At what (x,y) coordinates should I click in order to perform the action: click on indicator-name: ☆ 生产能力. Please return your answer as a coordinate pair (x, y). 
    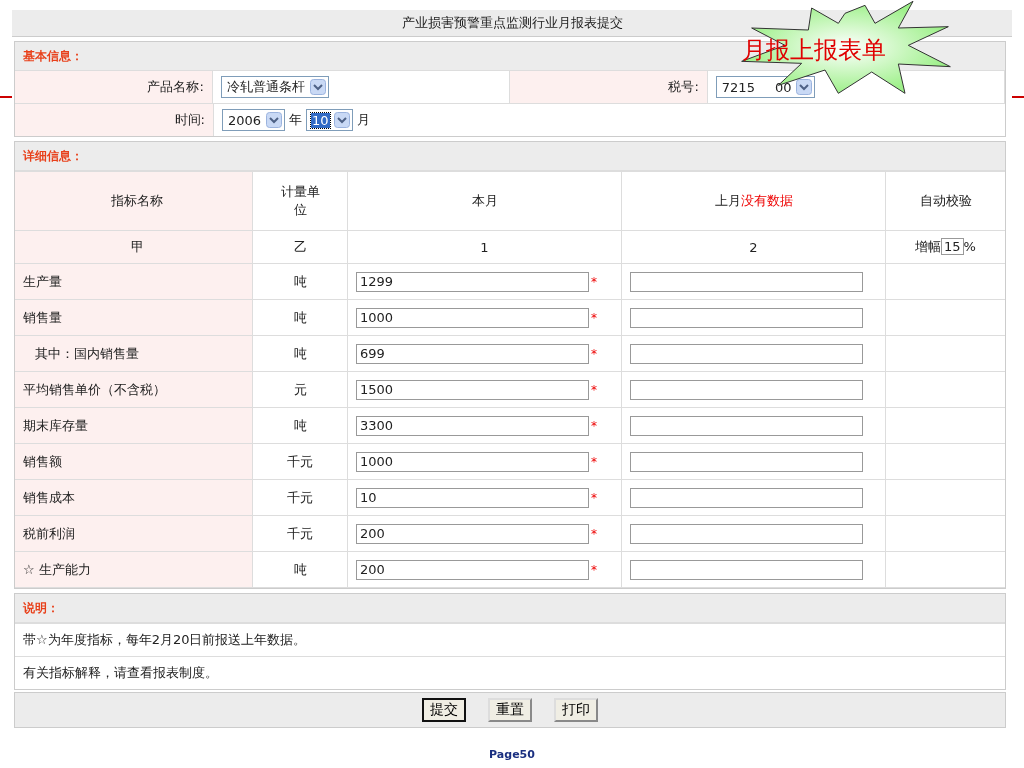
    Looking at the image, I should click on (57, 569).